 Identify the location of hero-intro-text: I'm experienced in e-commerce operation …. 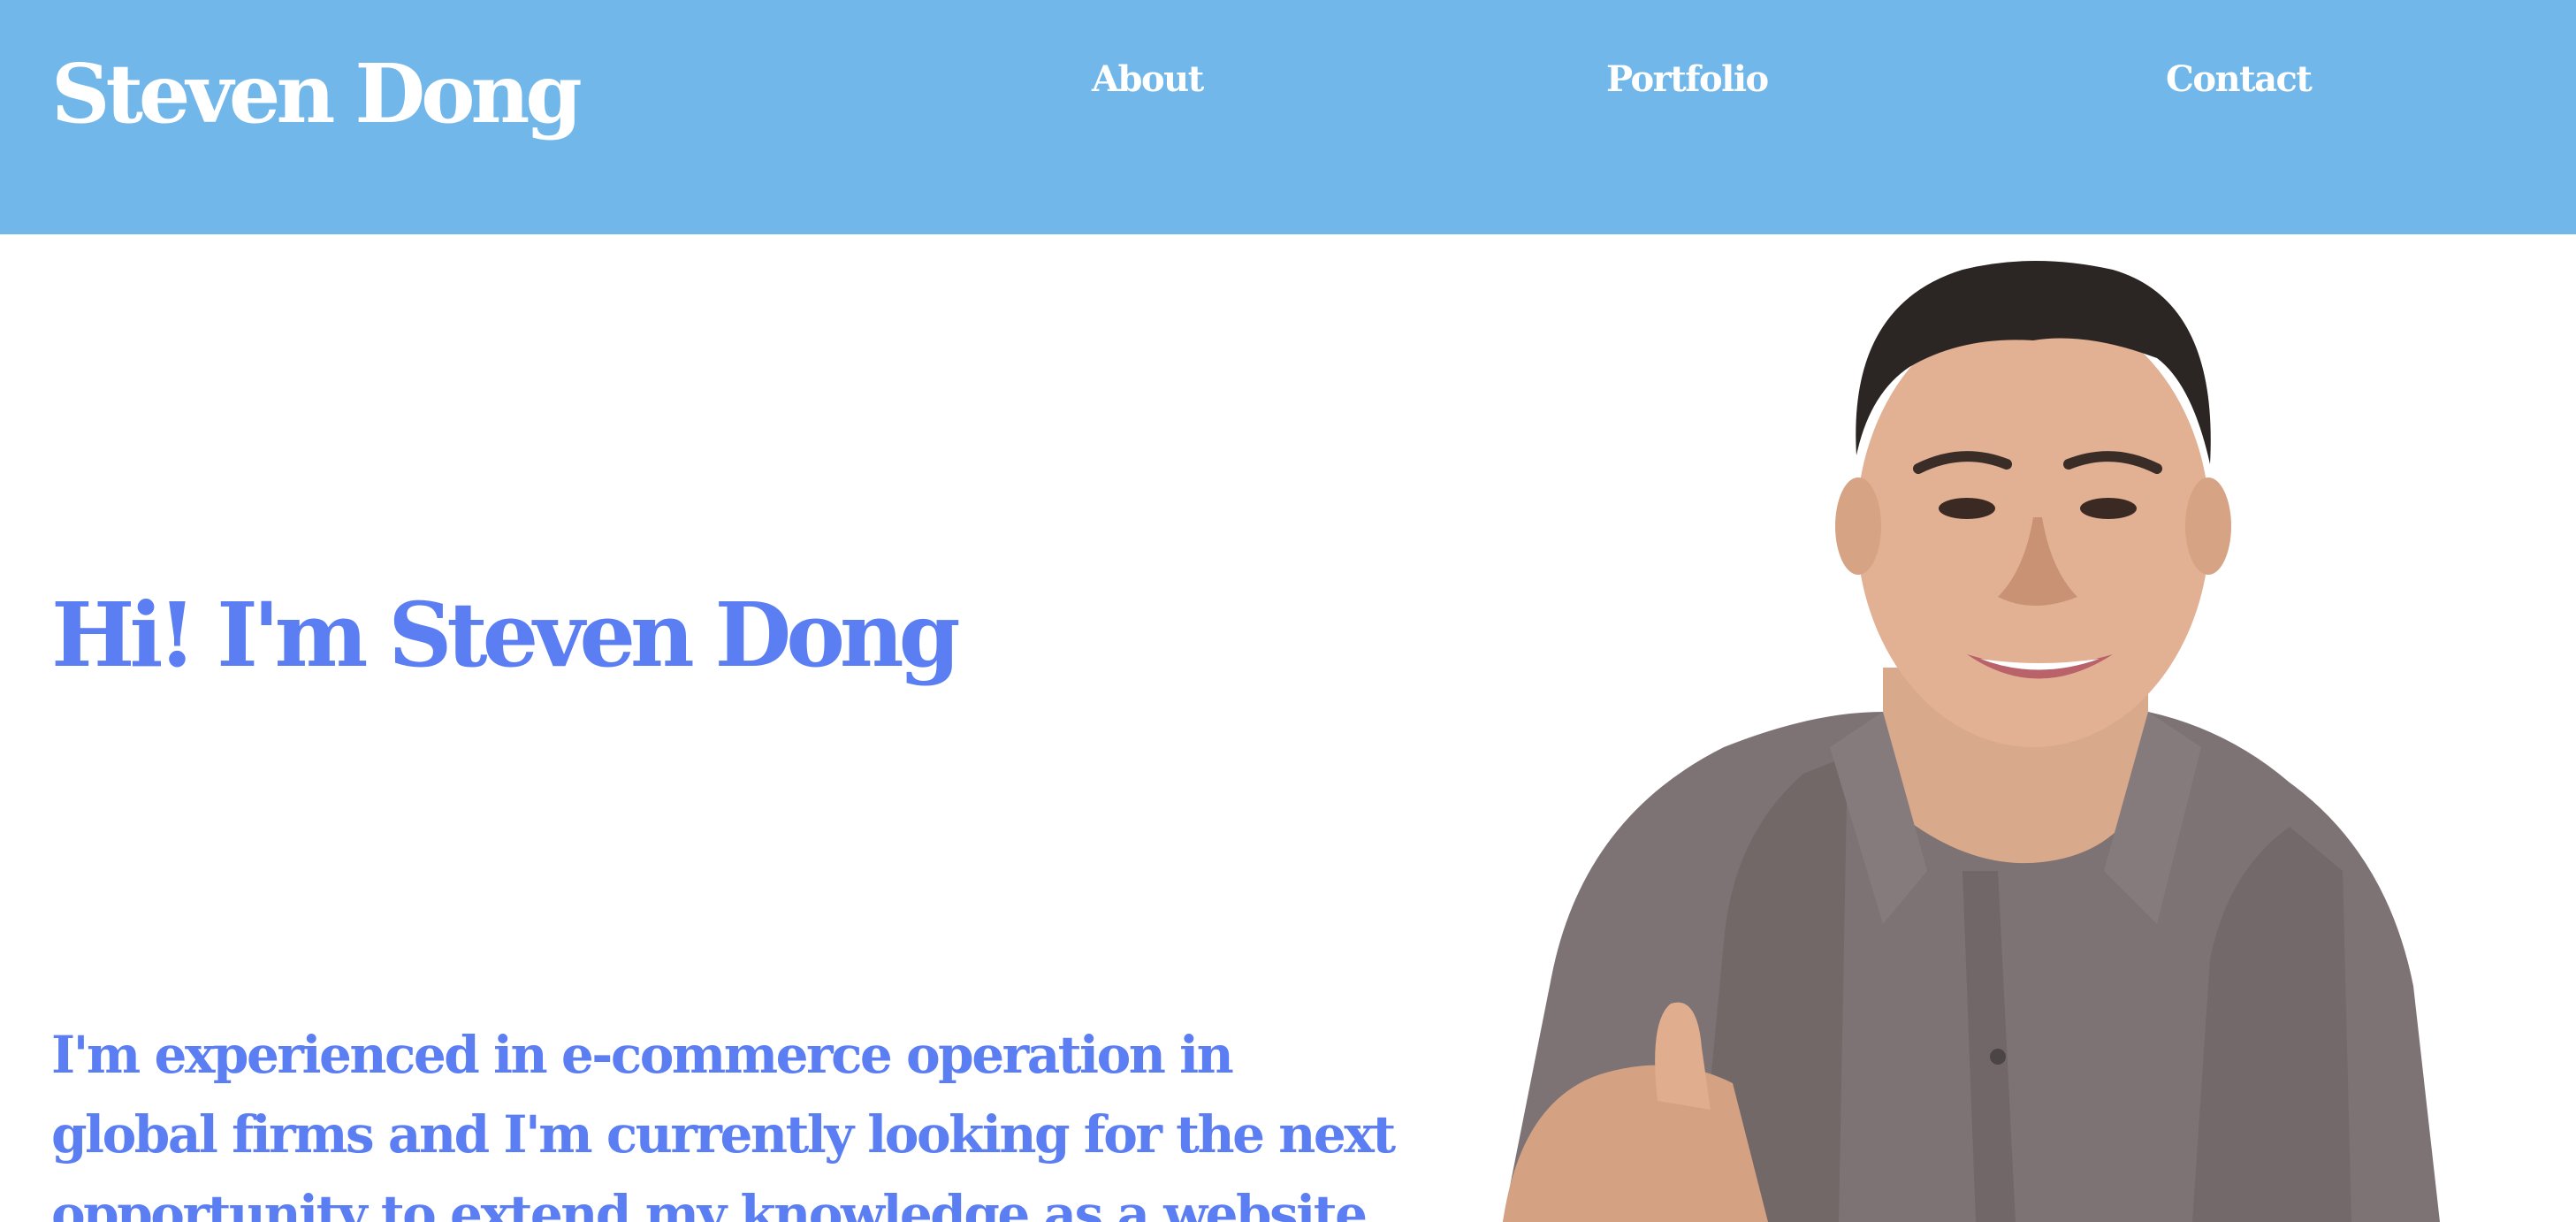
(723, 1123).